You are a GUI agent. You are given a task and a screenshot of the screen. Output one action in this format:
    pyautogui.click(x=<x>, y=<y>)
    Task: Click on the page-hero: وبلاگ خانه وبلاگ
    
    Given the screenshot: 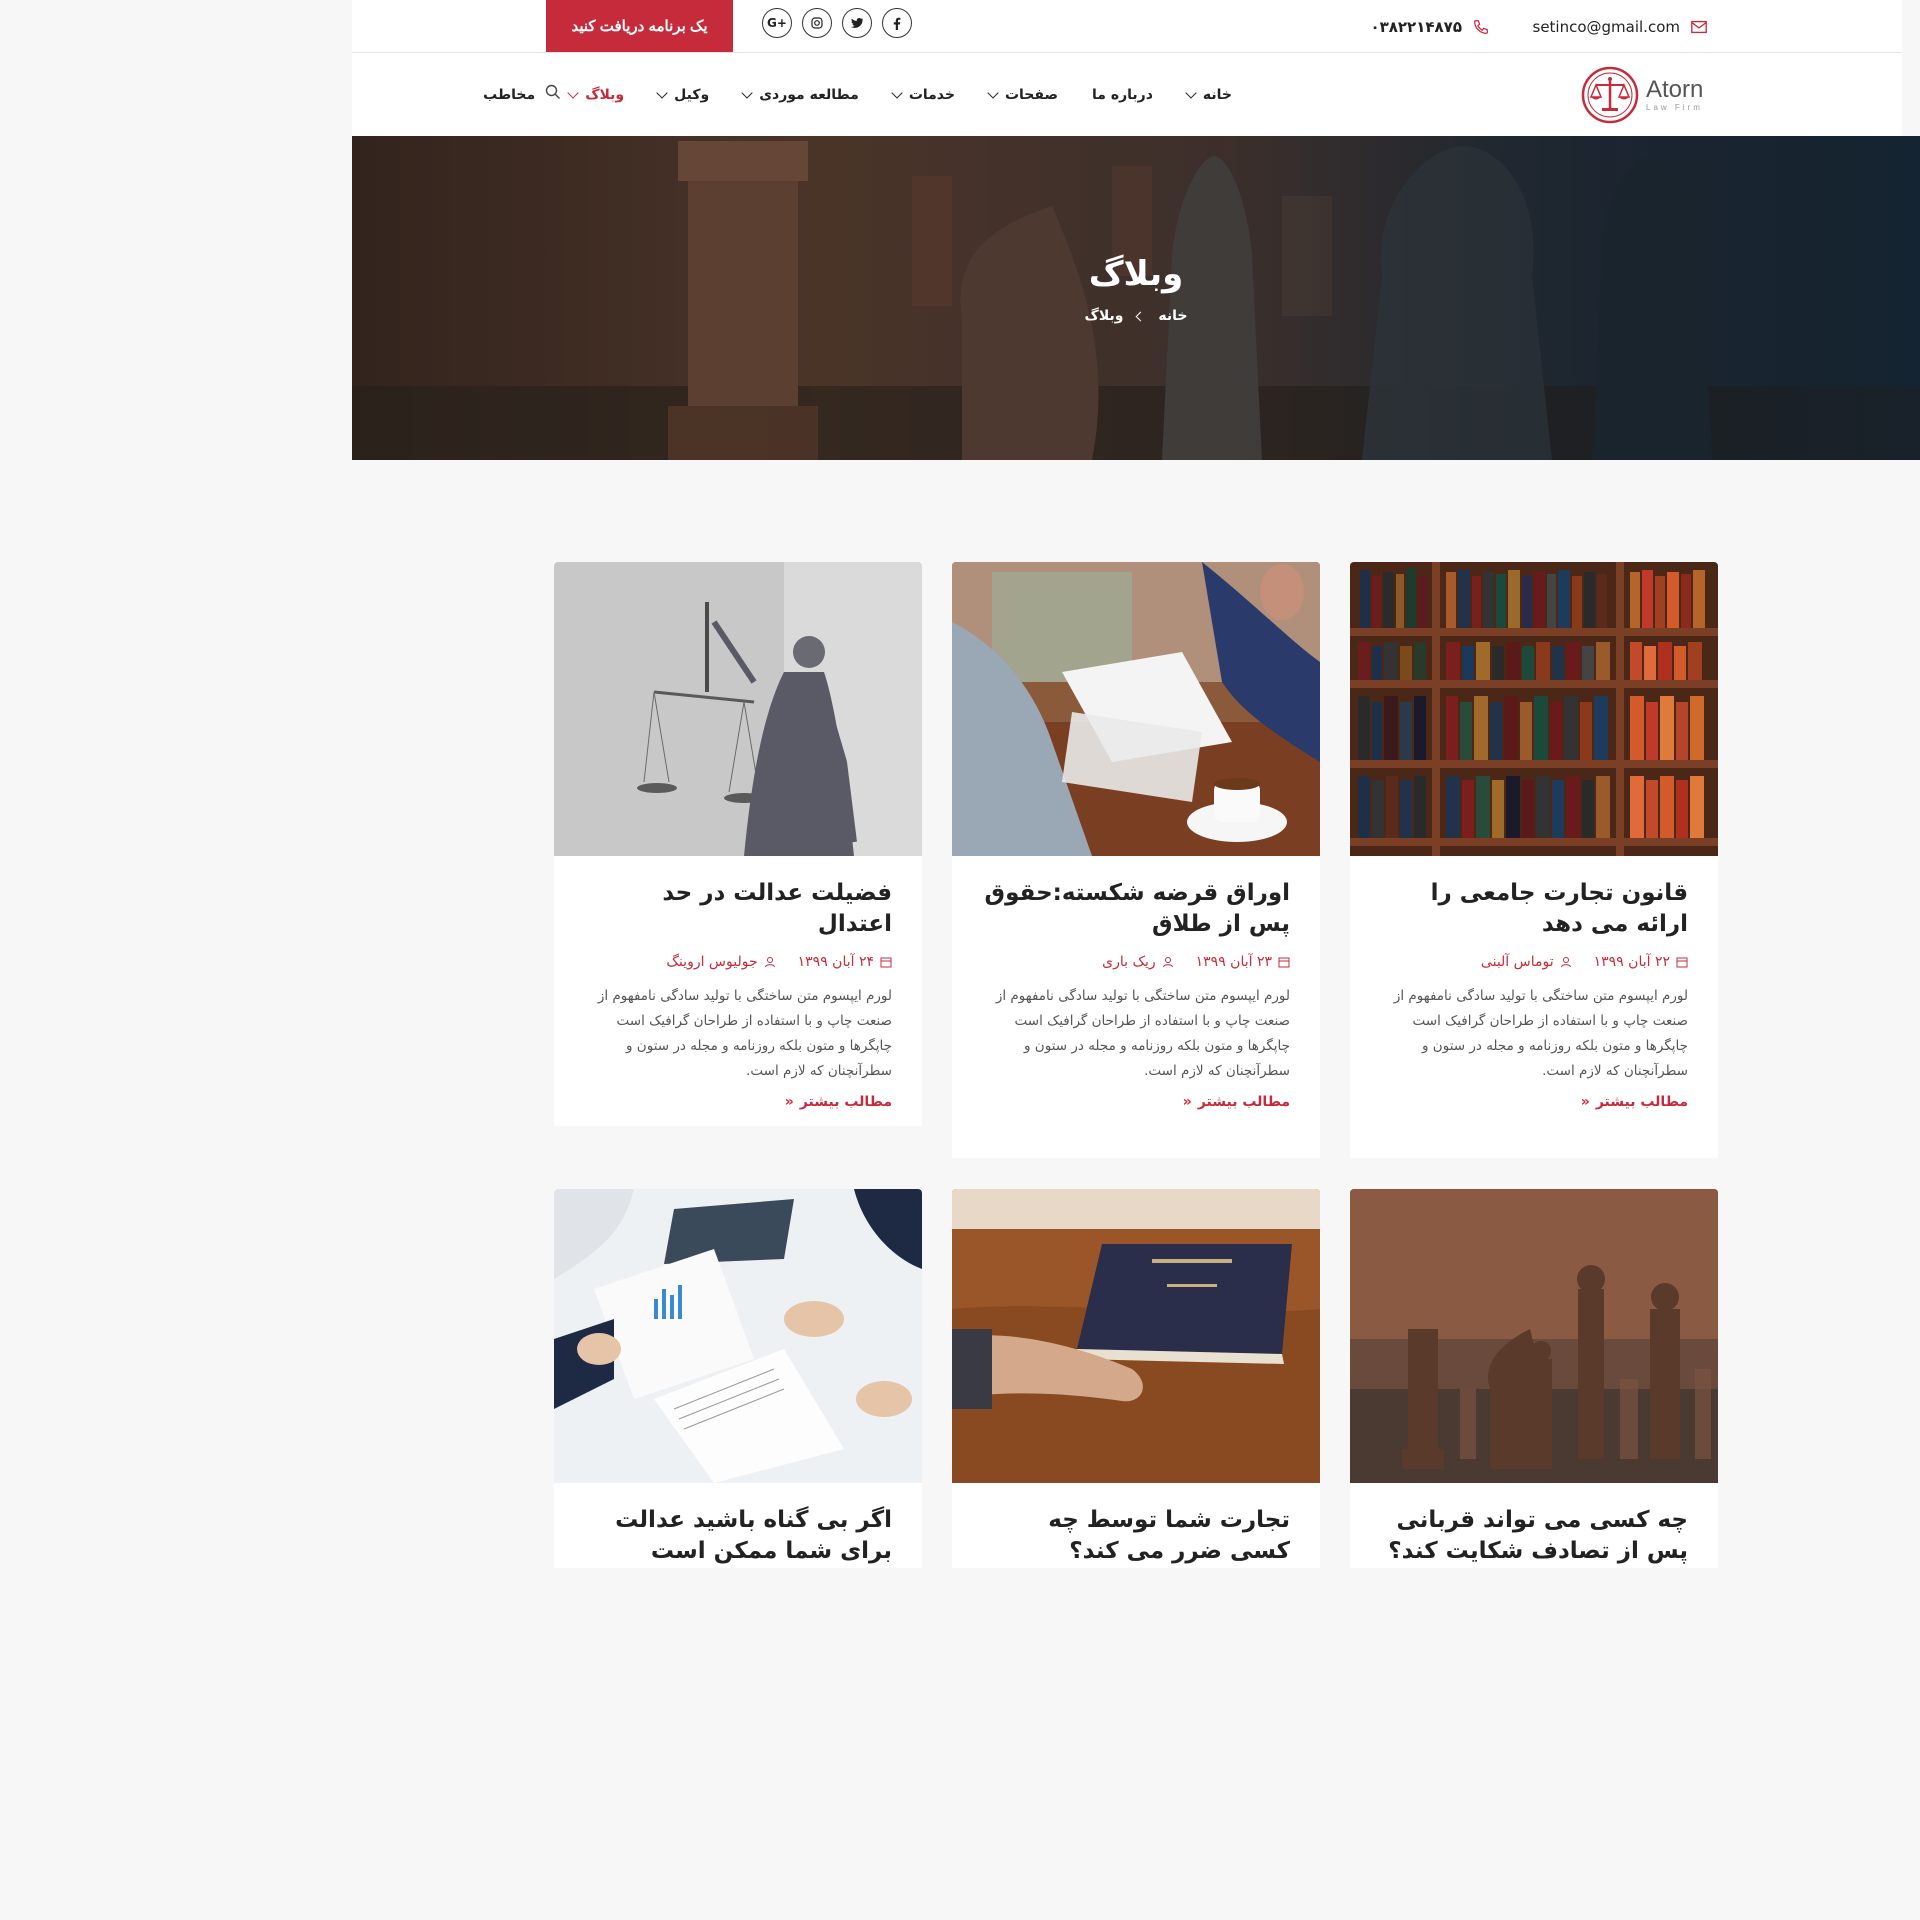 What is the action you would take?
    pyautogui.click(x=1136, y=298)
    